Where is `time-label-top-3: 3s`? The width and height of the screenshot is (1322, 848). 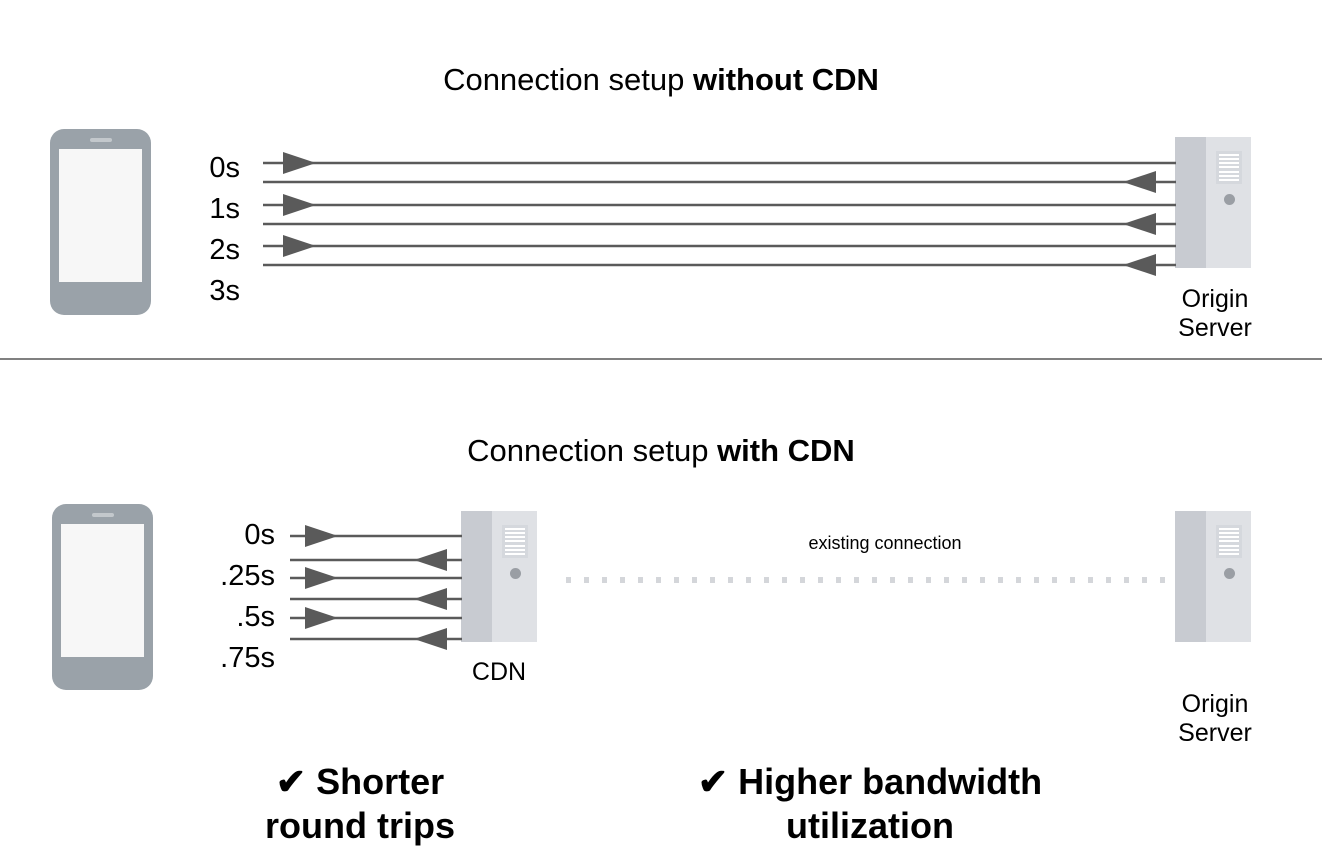 time-label-top-3: 3s is located at coordinates (224, 291).